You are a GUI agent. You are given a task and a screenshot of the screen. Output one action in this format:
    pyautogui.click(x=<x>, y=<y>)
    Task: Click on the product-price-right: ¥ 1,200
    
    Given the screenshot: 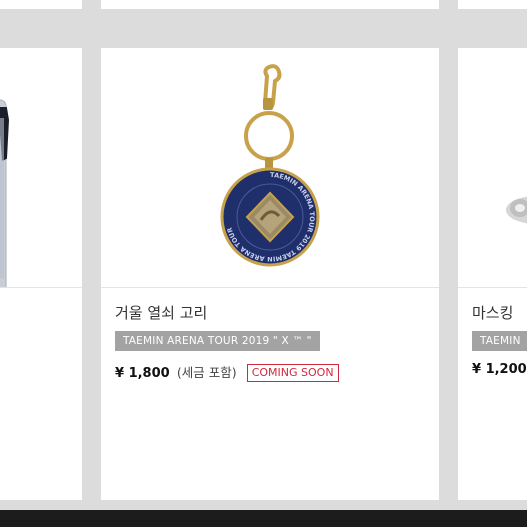 What is the action you would take?
    pyautogui.click(x=499, y=369)
    